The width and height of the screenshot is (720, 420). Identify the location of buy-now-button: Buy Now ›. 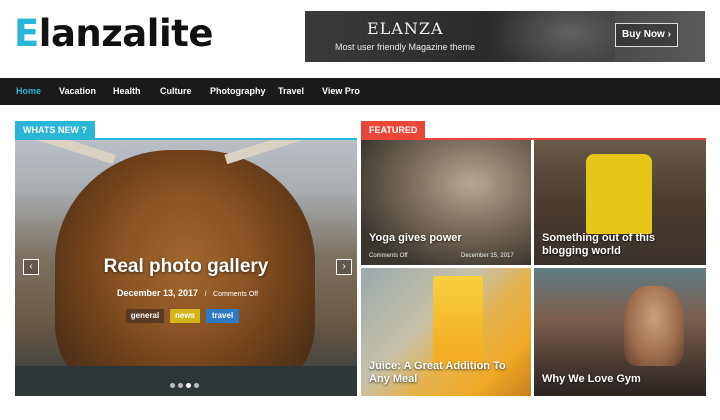
(646, 35).